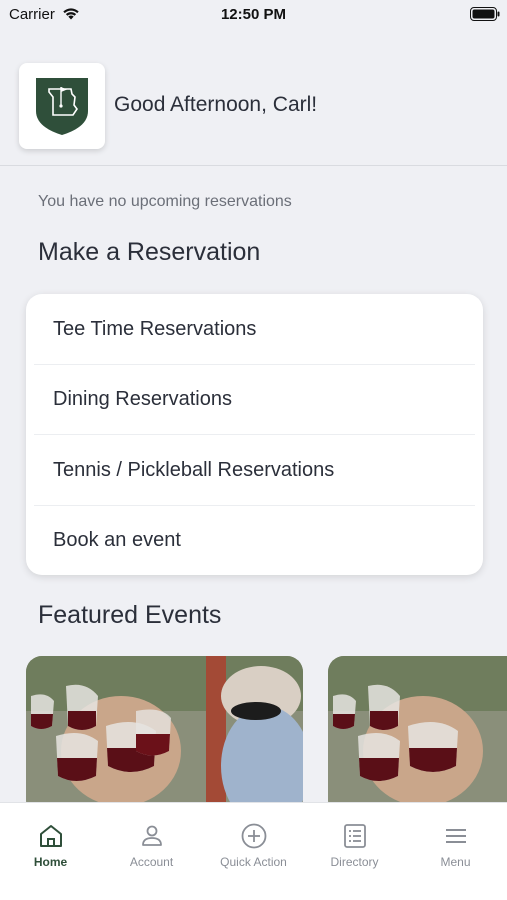  What do you see at coordinates (485, 14) in the screenshot?
I see `battery-icon` at bounding box center [485, 14].